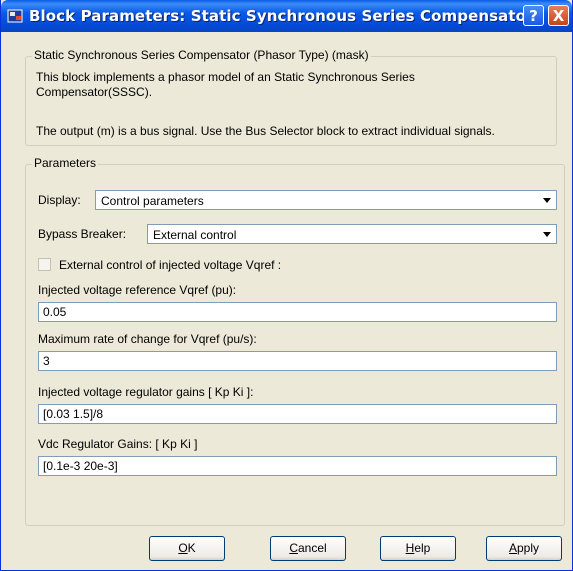  What do you see at coordinates (15, 16) in the screenshot?
I see `simulink-block-icon` at bounding box center [15, 16].